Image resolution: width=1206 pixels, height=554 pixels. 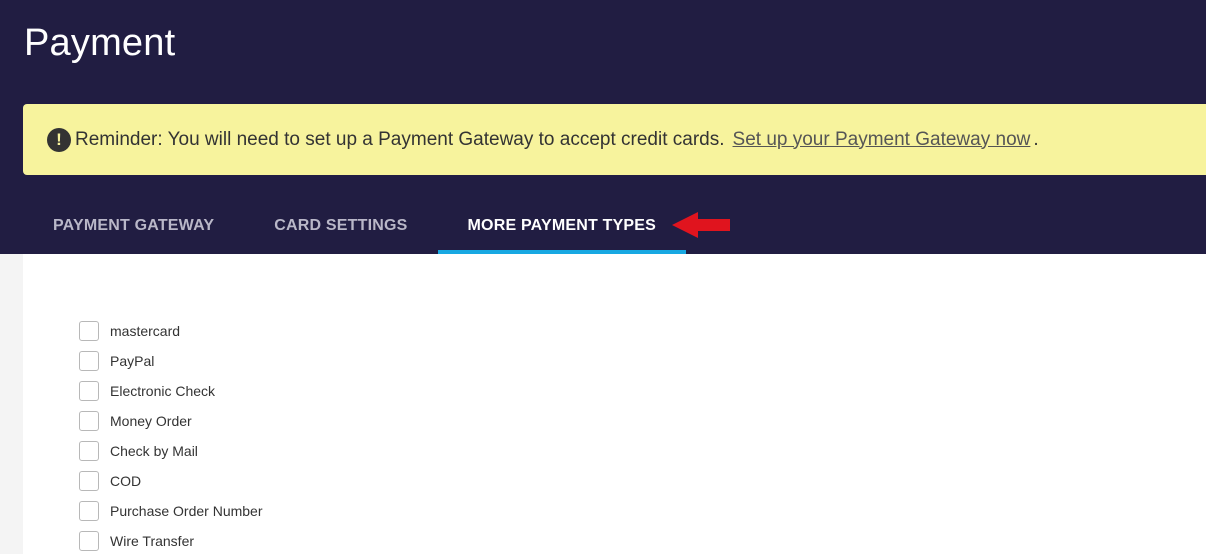 I want to click on exclamation-icon: !, so click(x=59, y=139).